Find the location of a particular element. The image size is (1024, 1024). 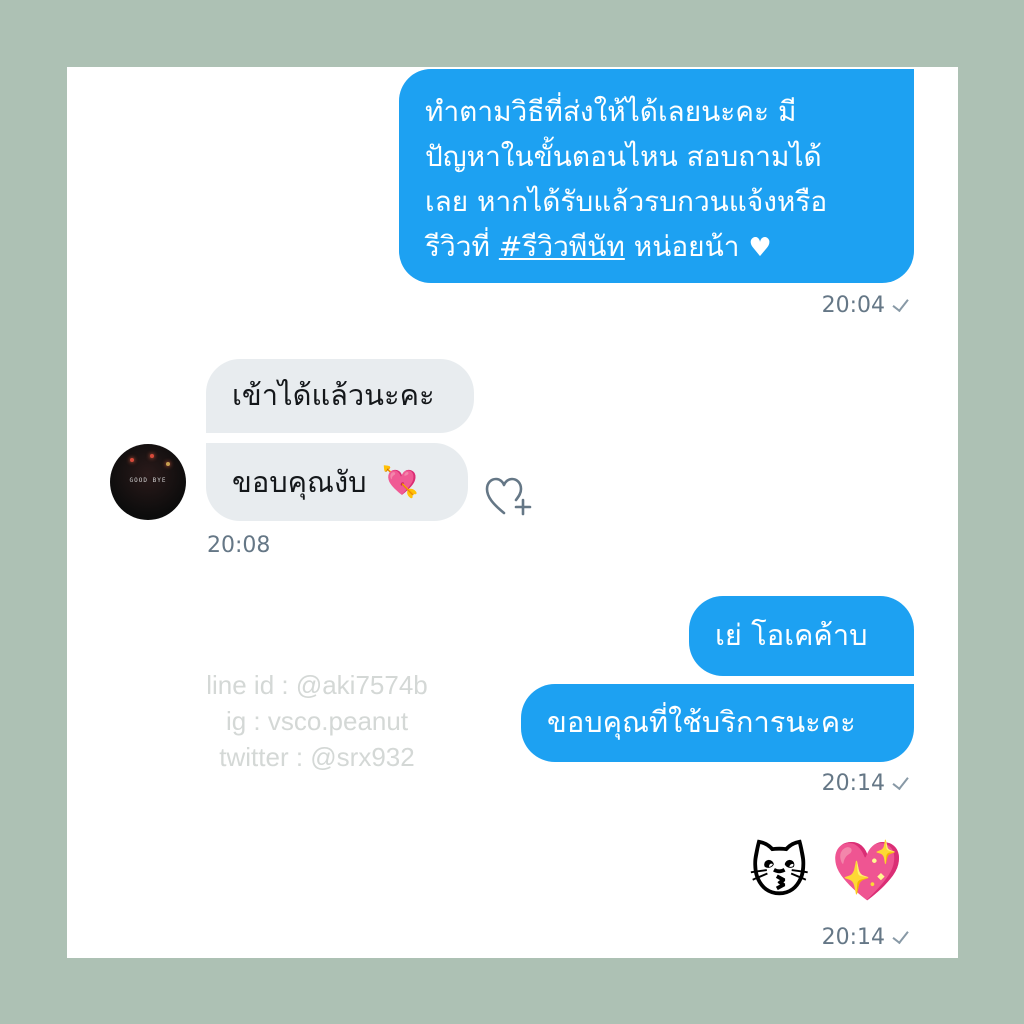

timestamp: 20:04 is located at coordinates (866, 305).